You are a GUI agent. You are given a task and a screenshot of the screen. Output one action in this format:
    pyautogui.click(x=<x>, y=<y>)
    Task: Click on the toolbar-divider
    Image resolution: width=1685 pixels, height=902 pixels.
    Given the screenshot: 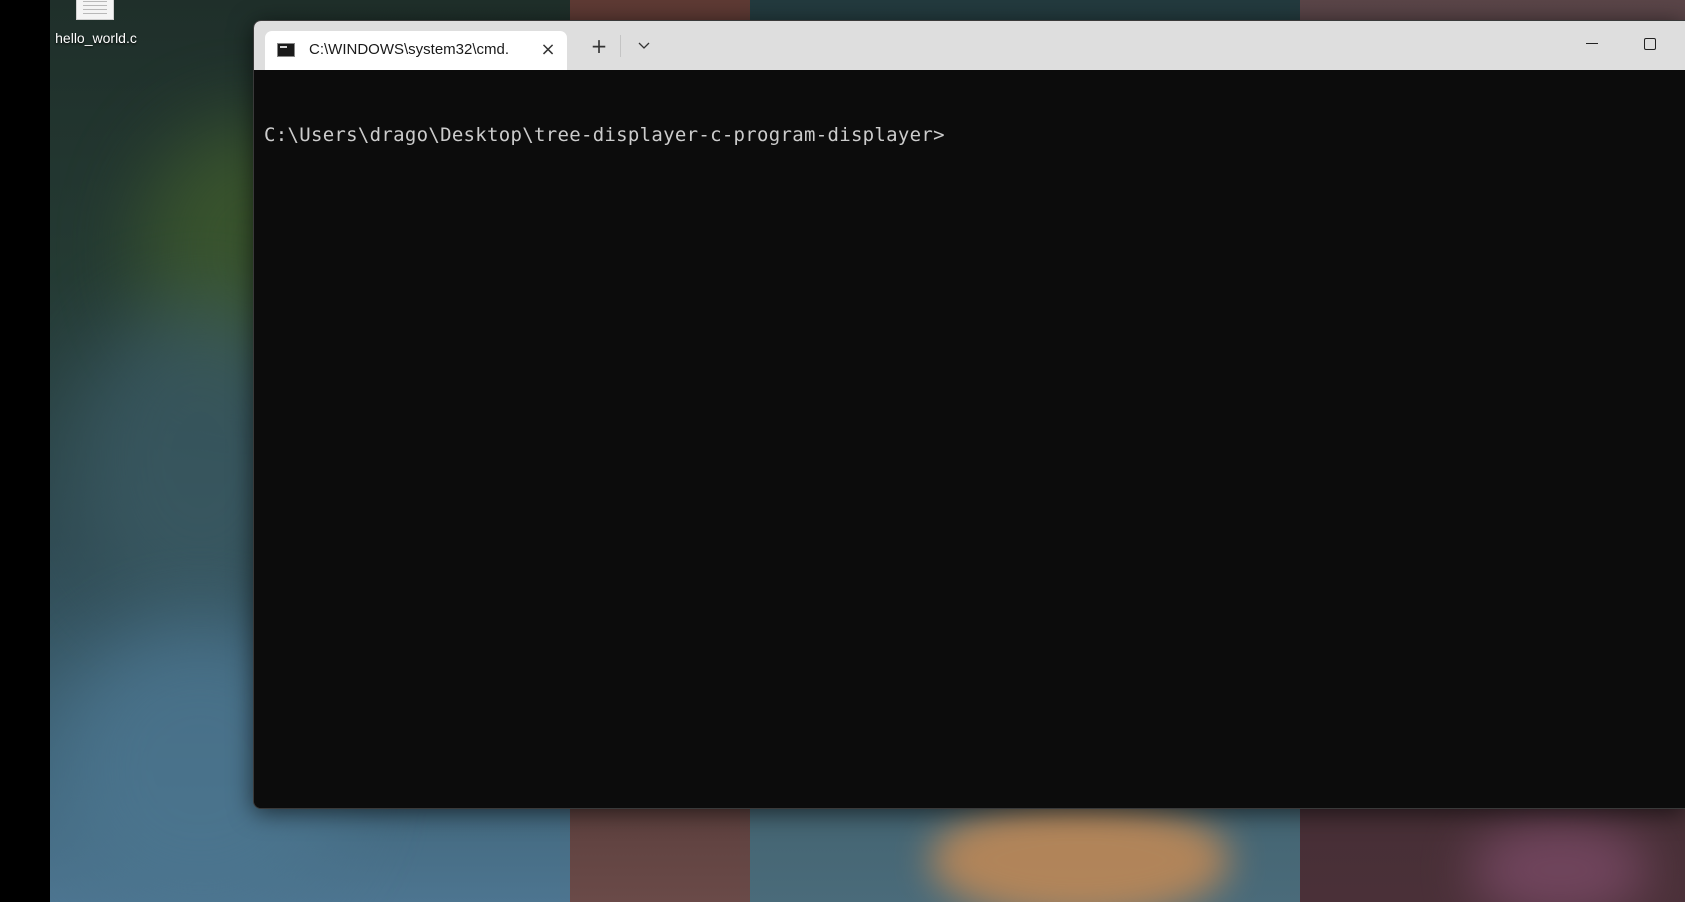 What is the action you would take?
    pyautogui.click(x=620, y=46)
    